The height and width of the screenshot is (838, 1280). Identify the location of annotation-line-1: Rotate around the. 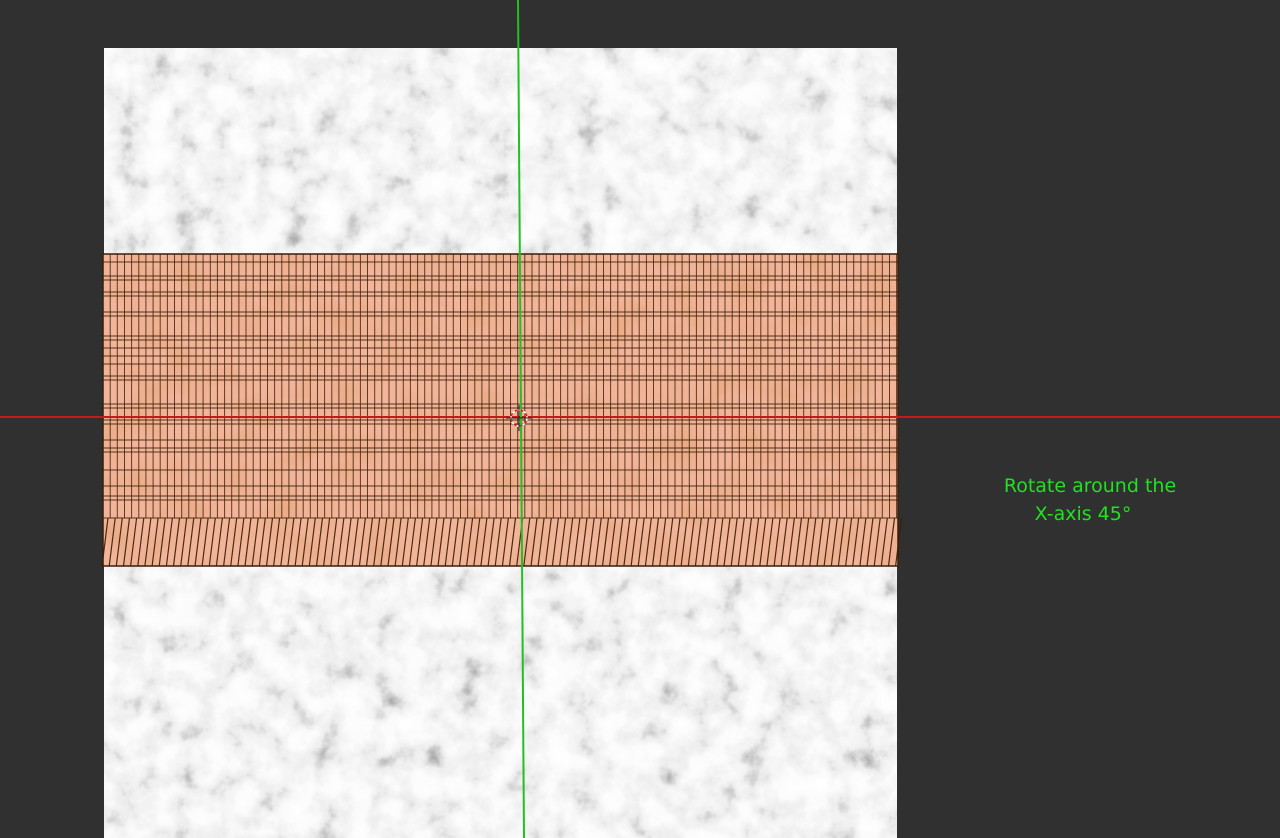
(1090, 486).